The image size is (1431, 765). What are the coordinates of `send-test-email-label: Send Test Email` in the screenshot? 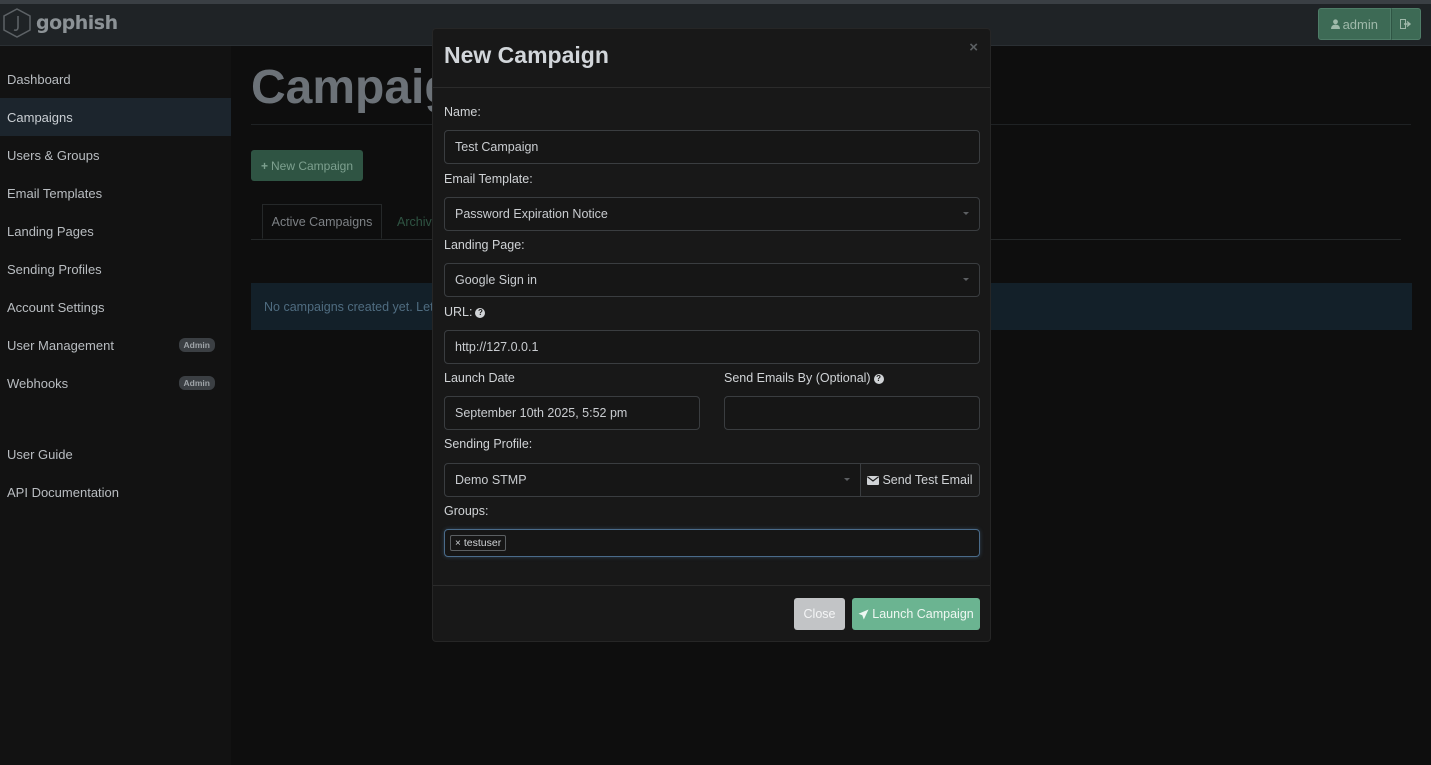 It's located at (927, 480).